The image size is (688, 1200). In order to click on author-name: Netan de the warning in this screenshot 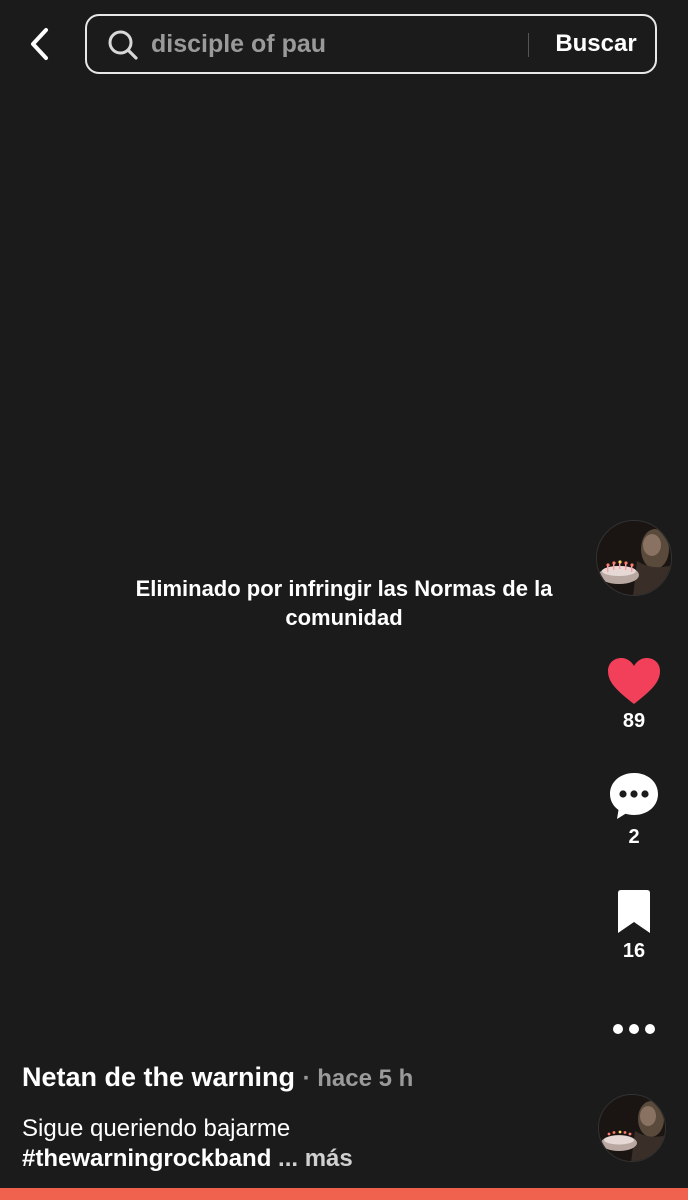, I will do `click(158, 1077)`.